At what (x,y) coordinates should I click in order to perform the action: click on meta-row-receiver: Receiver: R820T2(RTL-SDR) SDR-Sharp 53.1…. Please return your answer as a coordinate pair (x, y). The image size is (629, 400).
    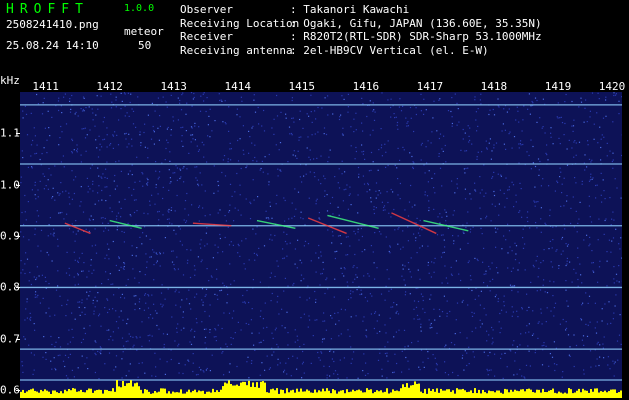
    Looking at the image, I should click on (361, 36).